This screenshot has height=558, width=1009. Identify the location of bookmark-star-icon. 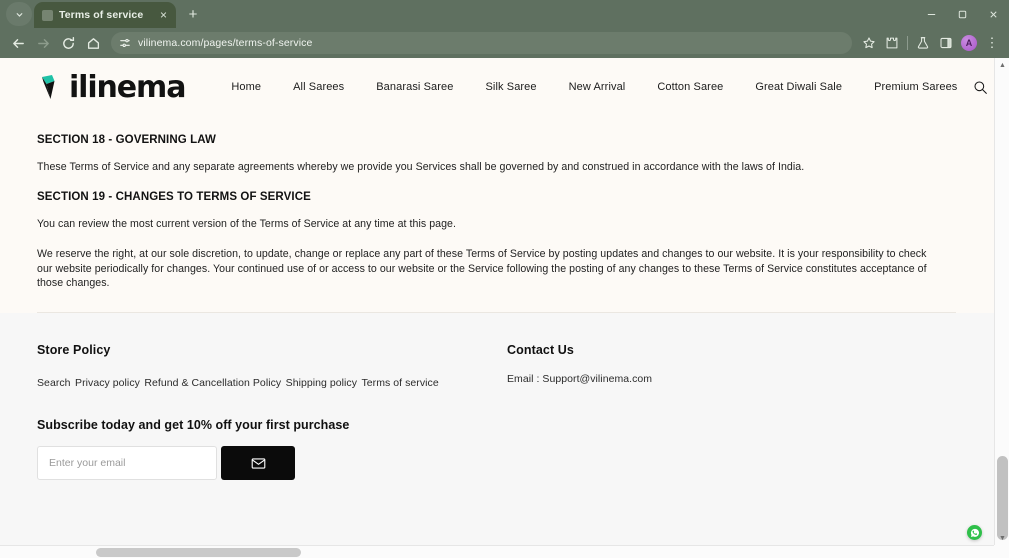
(869, 43).